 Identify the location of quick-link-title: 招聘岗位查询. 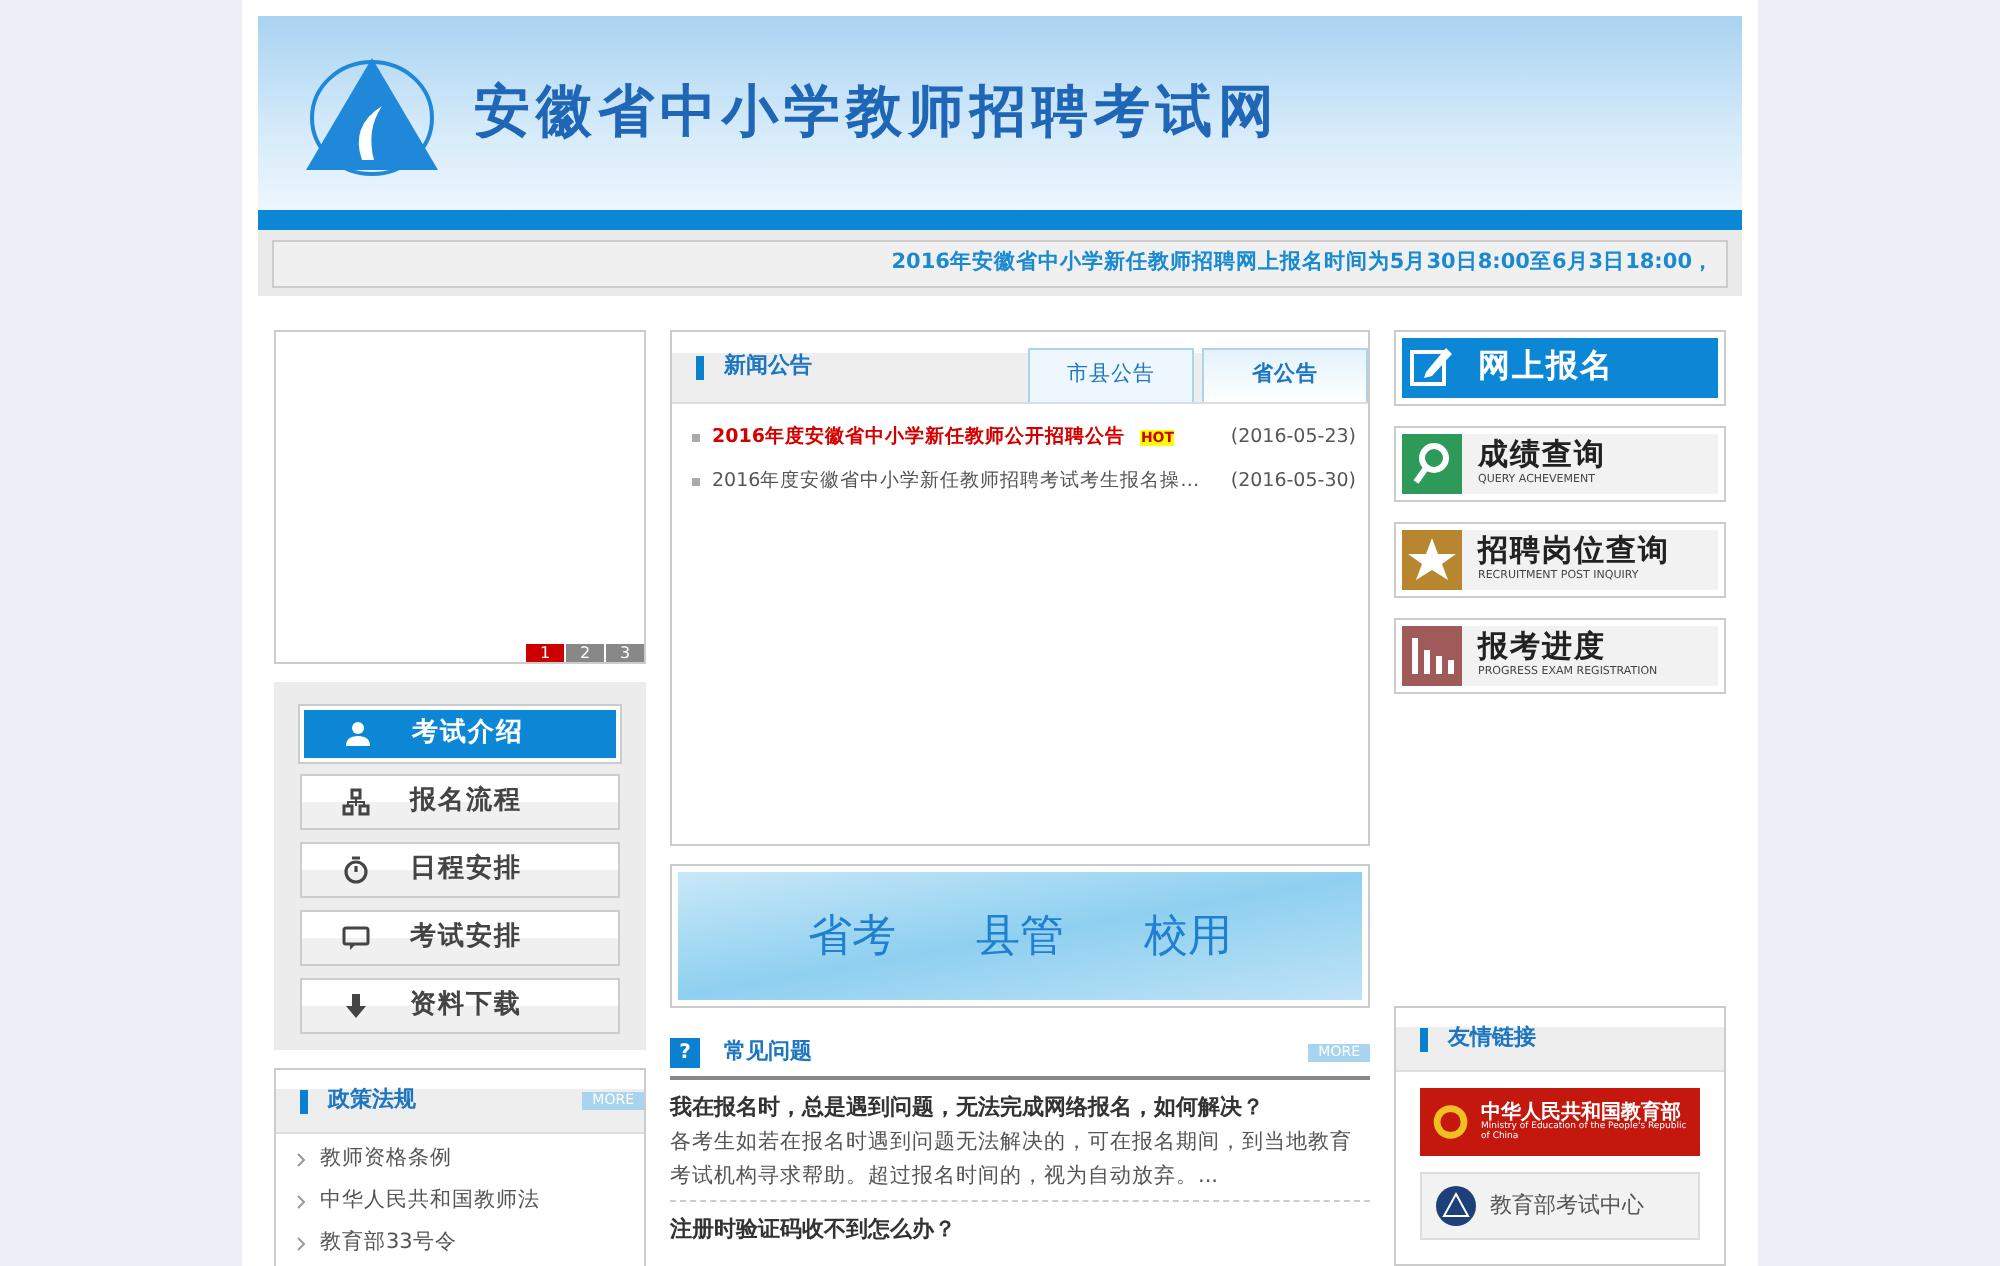
(1574, 552).